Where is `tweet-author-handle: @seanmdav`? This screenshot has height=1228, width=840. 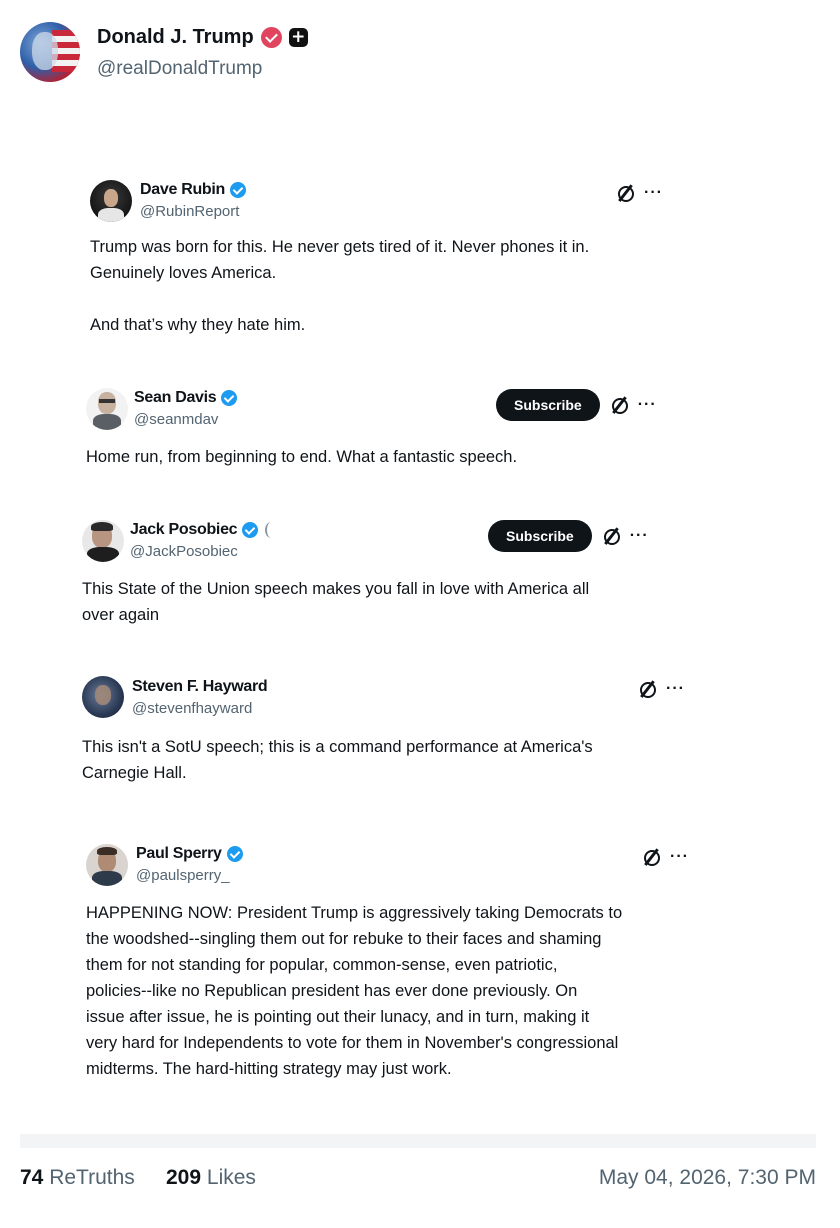
tweet-author-handle: @seanmdav is located at coordinates (176, 419).